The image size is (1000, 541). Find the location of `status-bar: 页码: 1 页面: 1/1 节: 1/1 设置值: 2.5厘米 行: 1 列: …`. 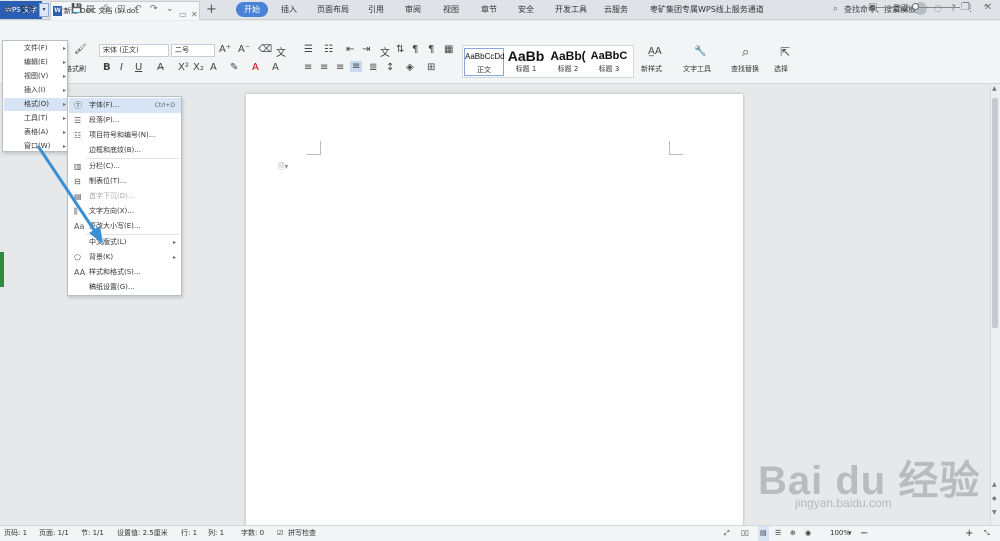

status-bar: 页码: 1 页面: 1/1 节: 1/1 设置值: 2.5厘米 行: 1 列: … is located at coordinates (500, 533).